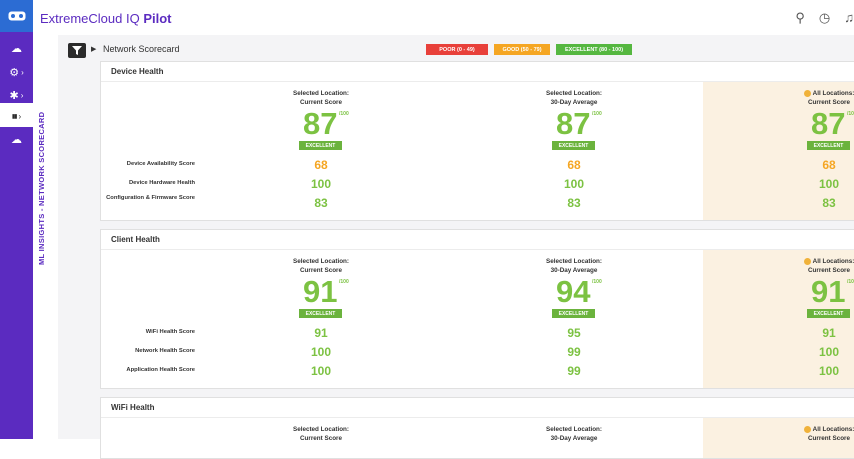 This screenshot has width=854, height=459. Describe the element at coordinates (106, 18) in the screenshot. I see `app-title: ExtremeCloud IQ Pilot` at that location.